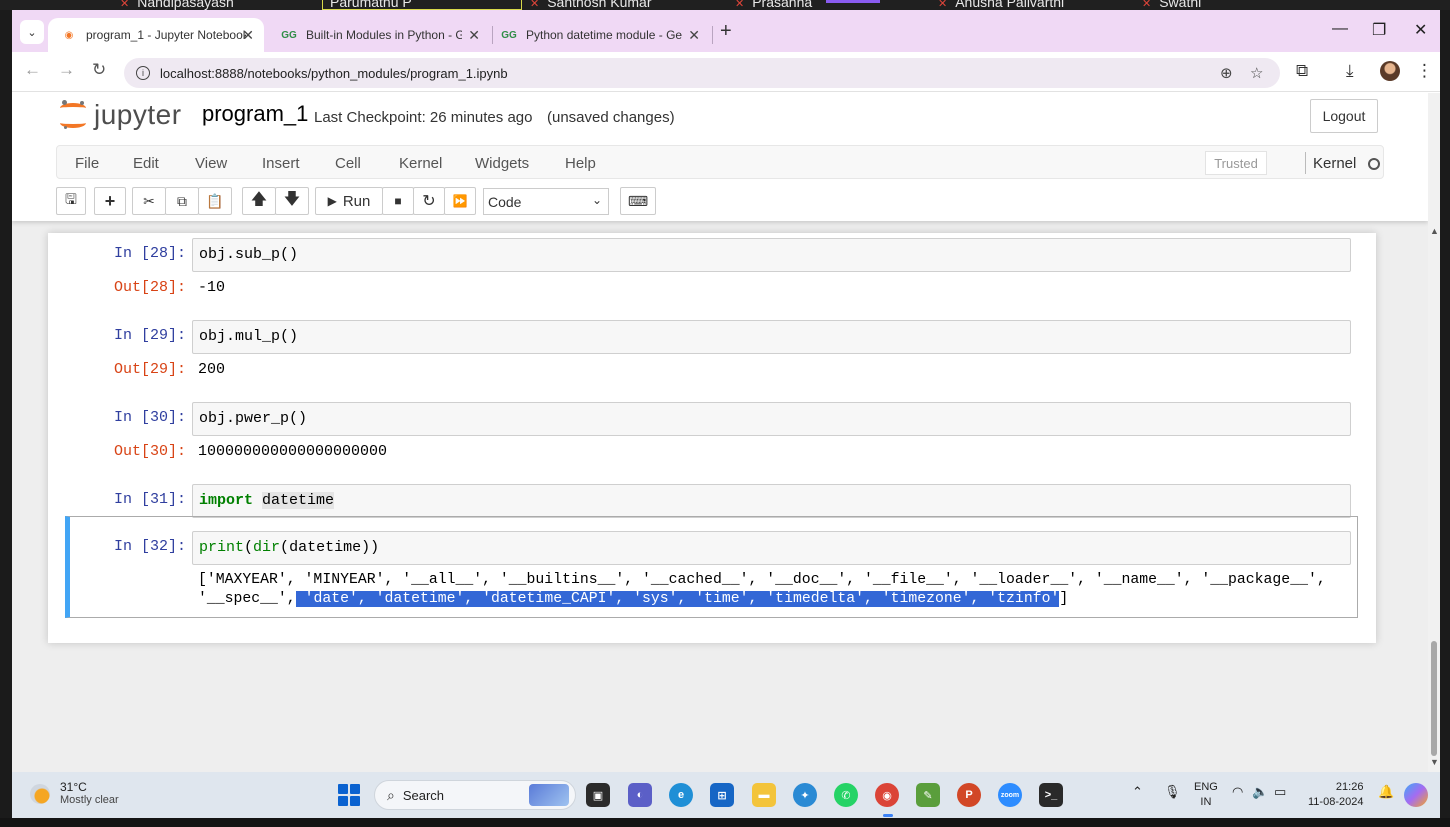  Describe the element at coordinates (348, 163) in the screenshot. I see `menu-cell: Cell` at that location.